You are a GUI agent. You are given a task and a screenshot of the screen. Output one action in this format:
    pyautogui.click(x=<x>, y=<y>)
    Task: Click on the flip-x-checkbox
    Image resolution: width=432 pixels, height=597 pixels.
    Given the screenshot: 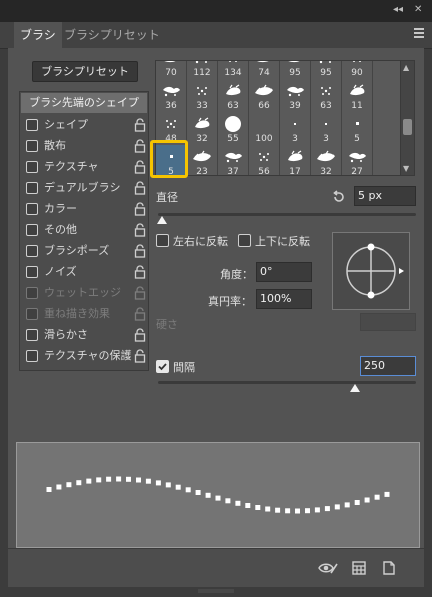 What is the action you would take?
    pyautogui.click(x=162, y=240)
    